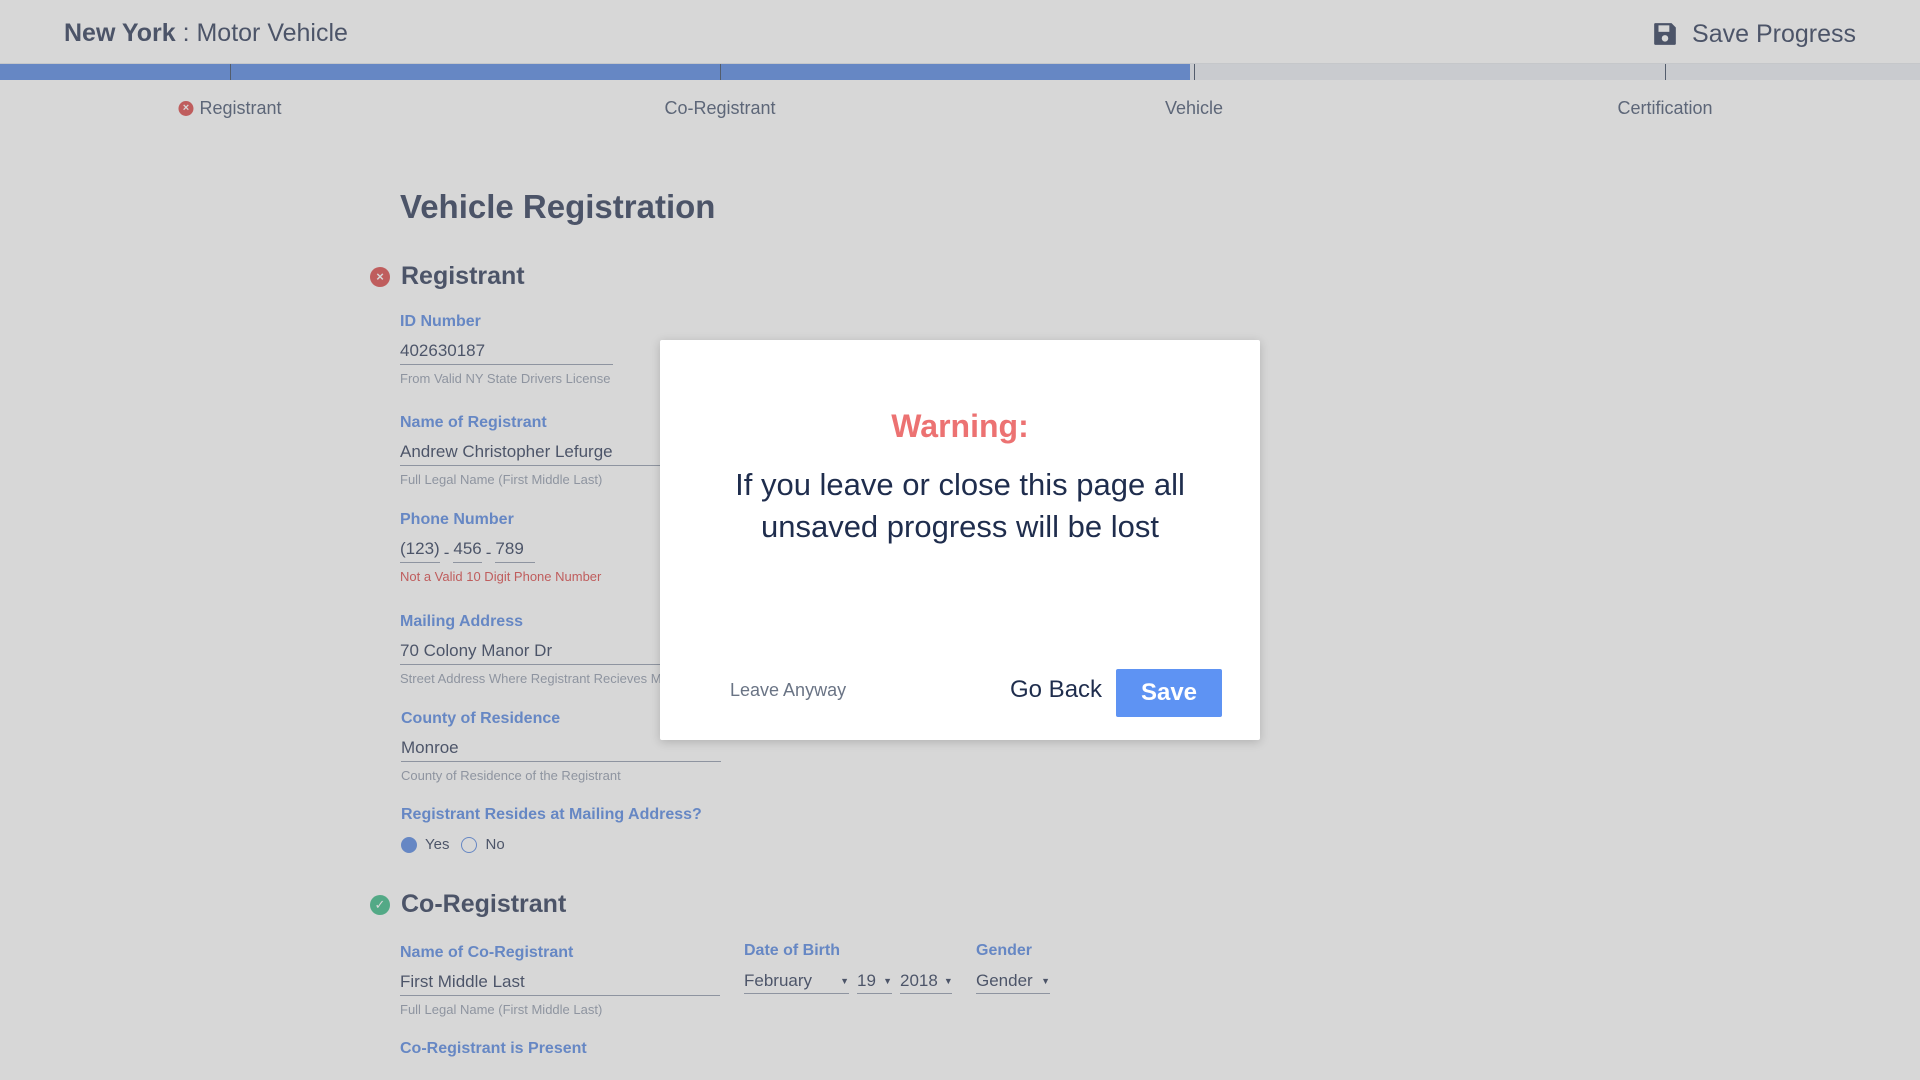 This screenshot has width=1920, height=1080. What do you see at coordinates (1056, 690) in the screenshot?
I see `go-back-button: Go Back` at bounding box center [1056, 690].